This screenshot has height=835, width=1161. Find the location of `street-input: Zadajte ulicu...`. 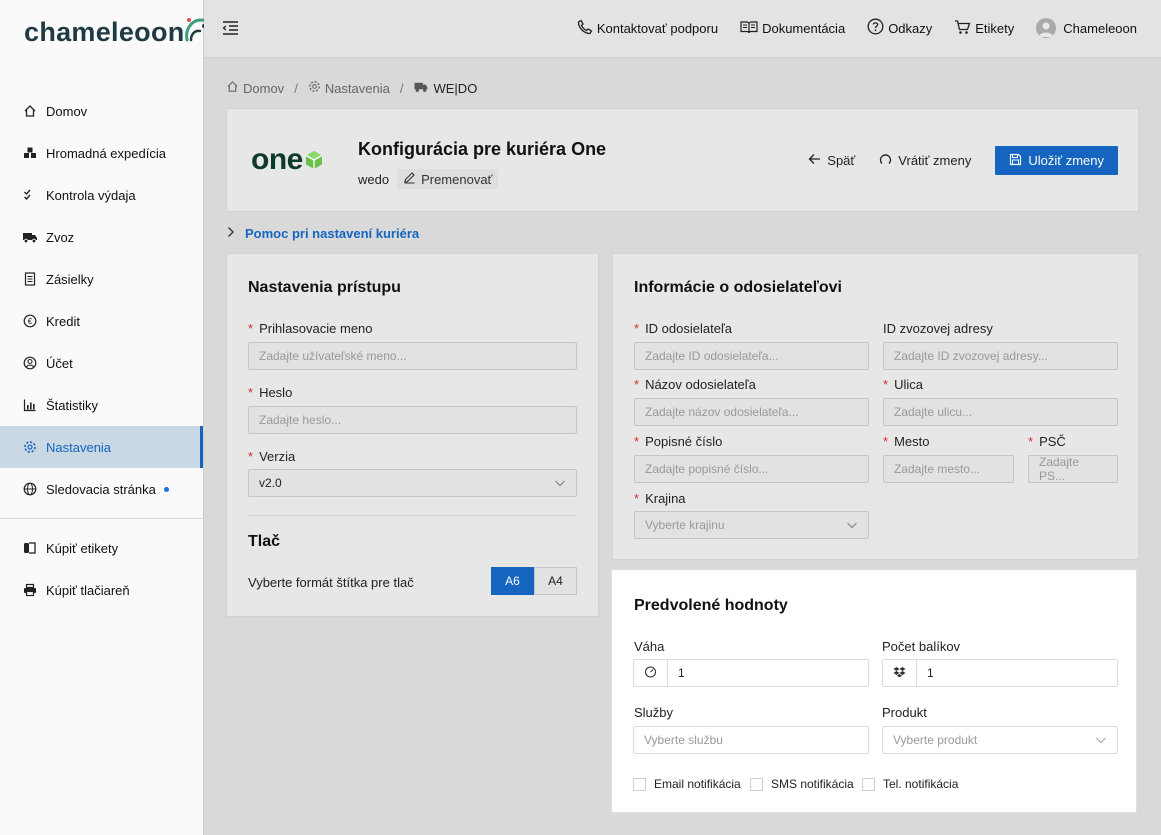

street-input: Zadajte ulicu... is located at coordinates (1000, 412).